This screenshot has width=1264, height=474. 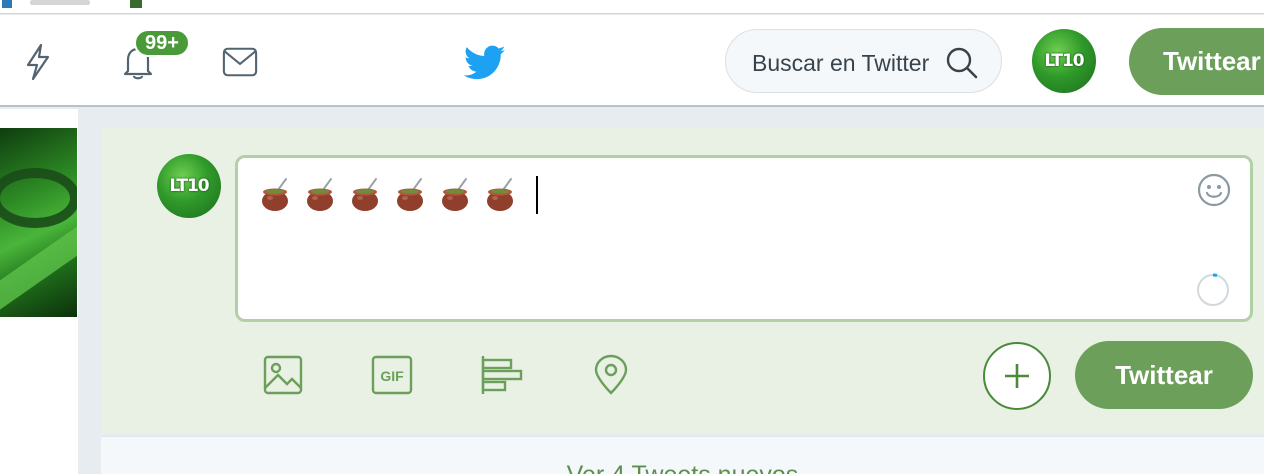 I want to click on location-icon, so click(x=611, y=375).